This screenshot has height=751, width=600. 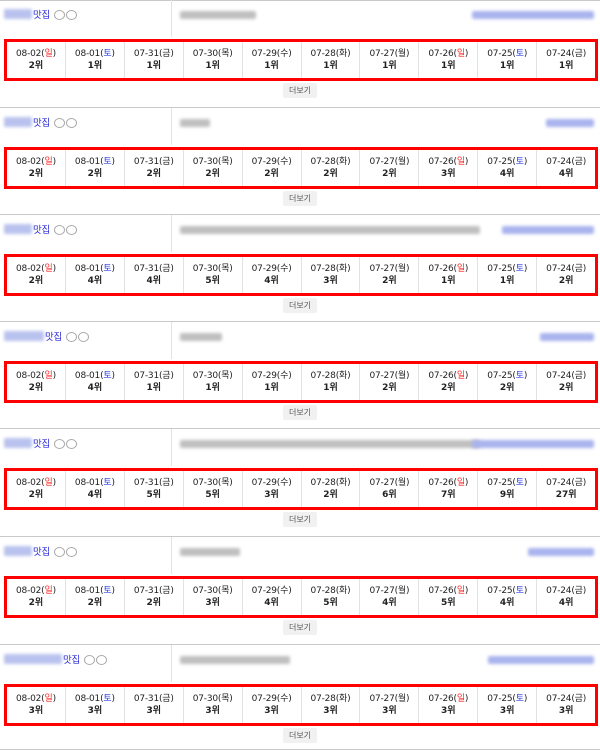 What do you see at coordinates (402, 162) in the screenshot?
I see `weekday-label: 월` at bounding box center [402, 162].